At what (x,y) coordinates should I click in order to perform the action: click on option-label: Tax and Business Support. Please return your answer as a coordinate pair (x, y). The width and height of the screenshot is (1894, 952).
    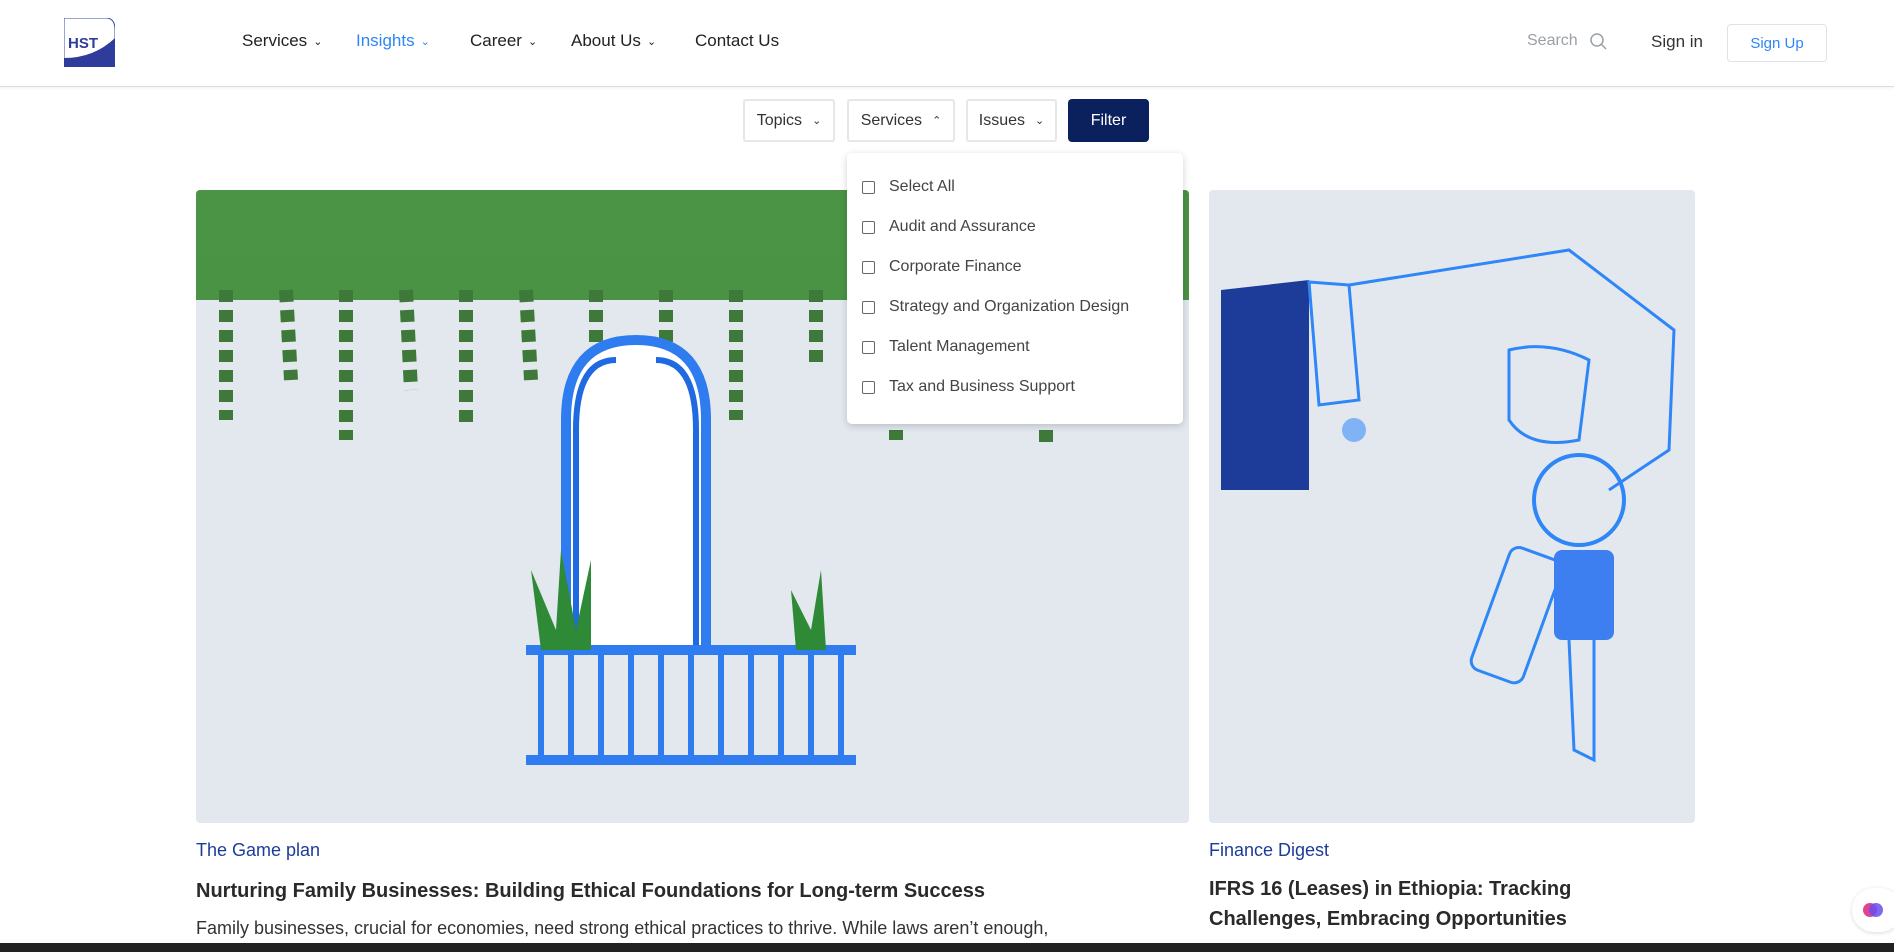
    Looking at the image, I should click on (982, 386).